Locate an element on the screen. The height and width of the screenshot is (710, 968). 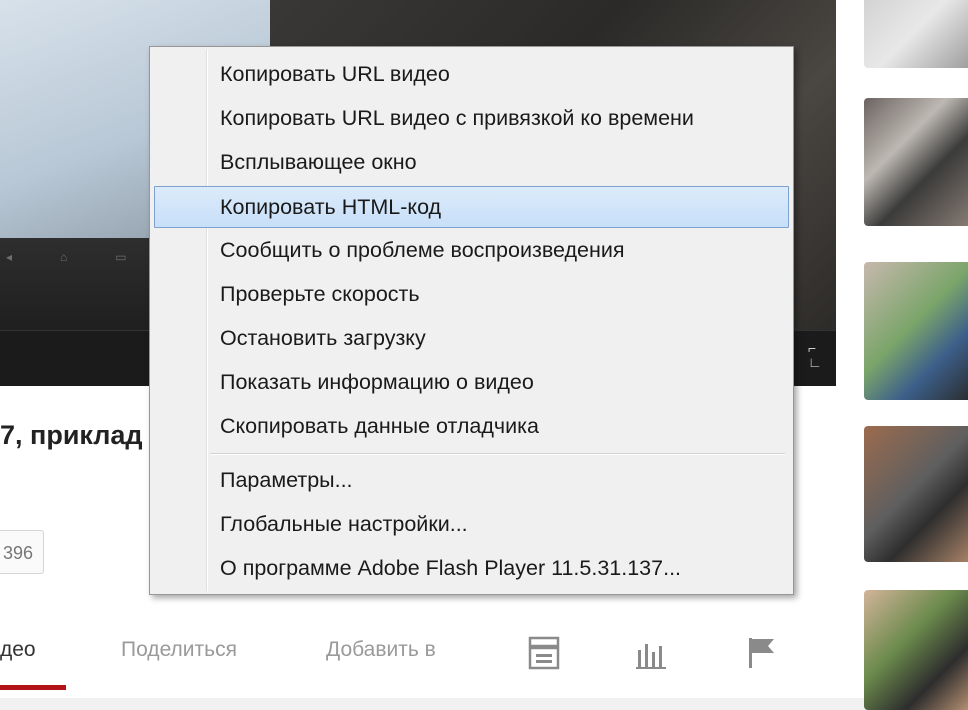
menu-item-label: Показать информацию о видео is located at coordinates (377, 382).